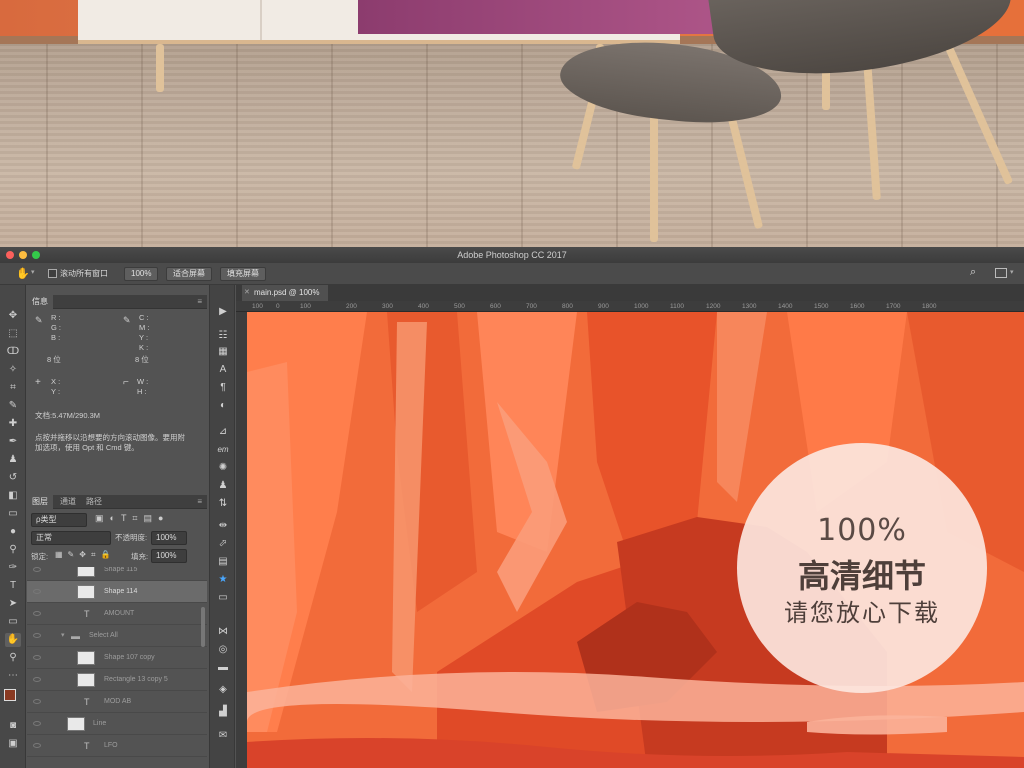 This screenshot has height=768, width=1024. Describe the element at coordinates (243, 274) in the screenshot. I see `fill-screen-button: 填充屏幕` at that location.